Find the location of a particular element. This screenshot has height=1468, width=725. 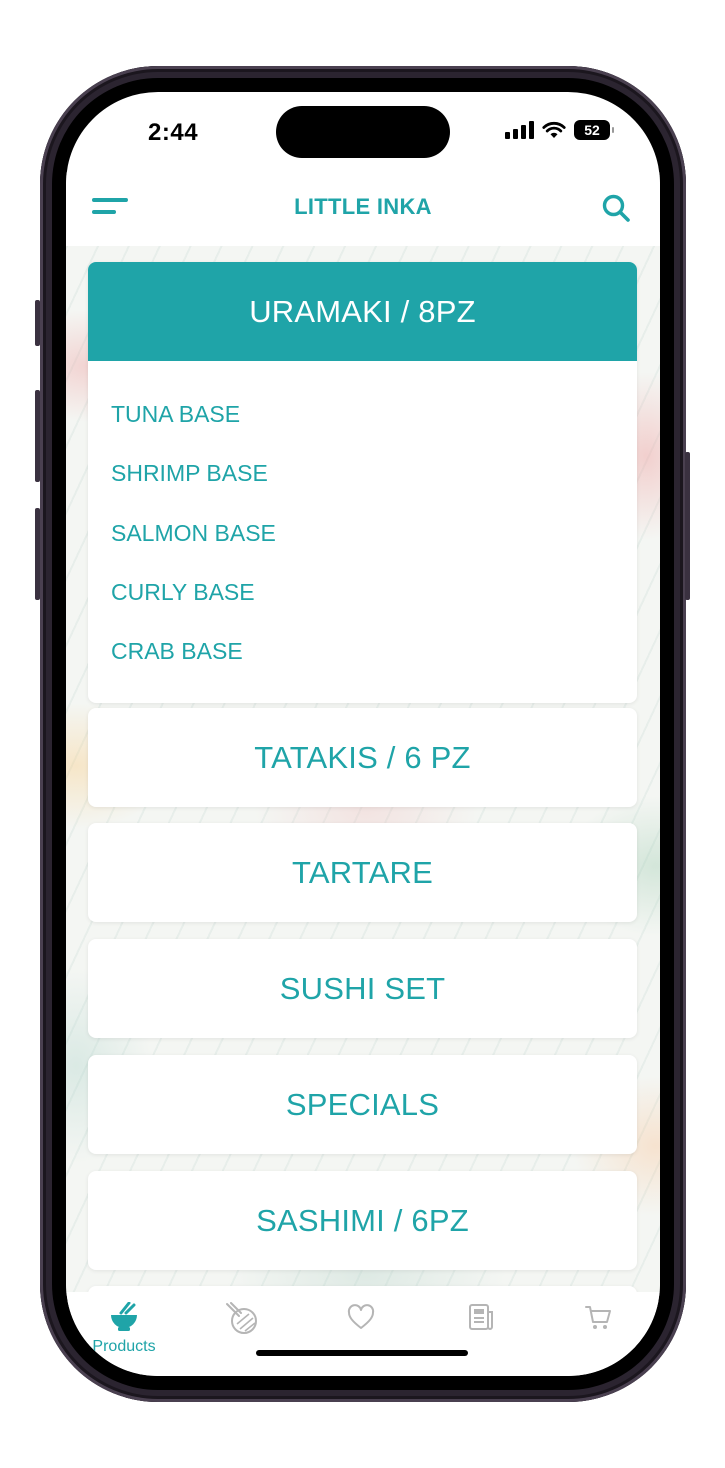

battery-level: 52 is located at coordinates (592, 130).